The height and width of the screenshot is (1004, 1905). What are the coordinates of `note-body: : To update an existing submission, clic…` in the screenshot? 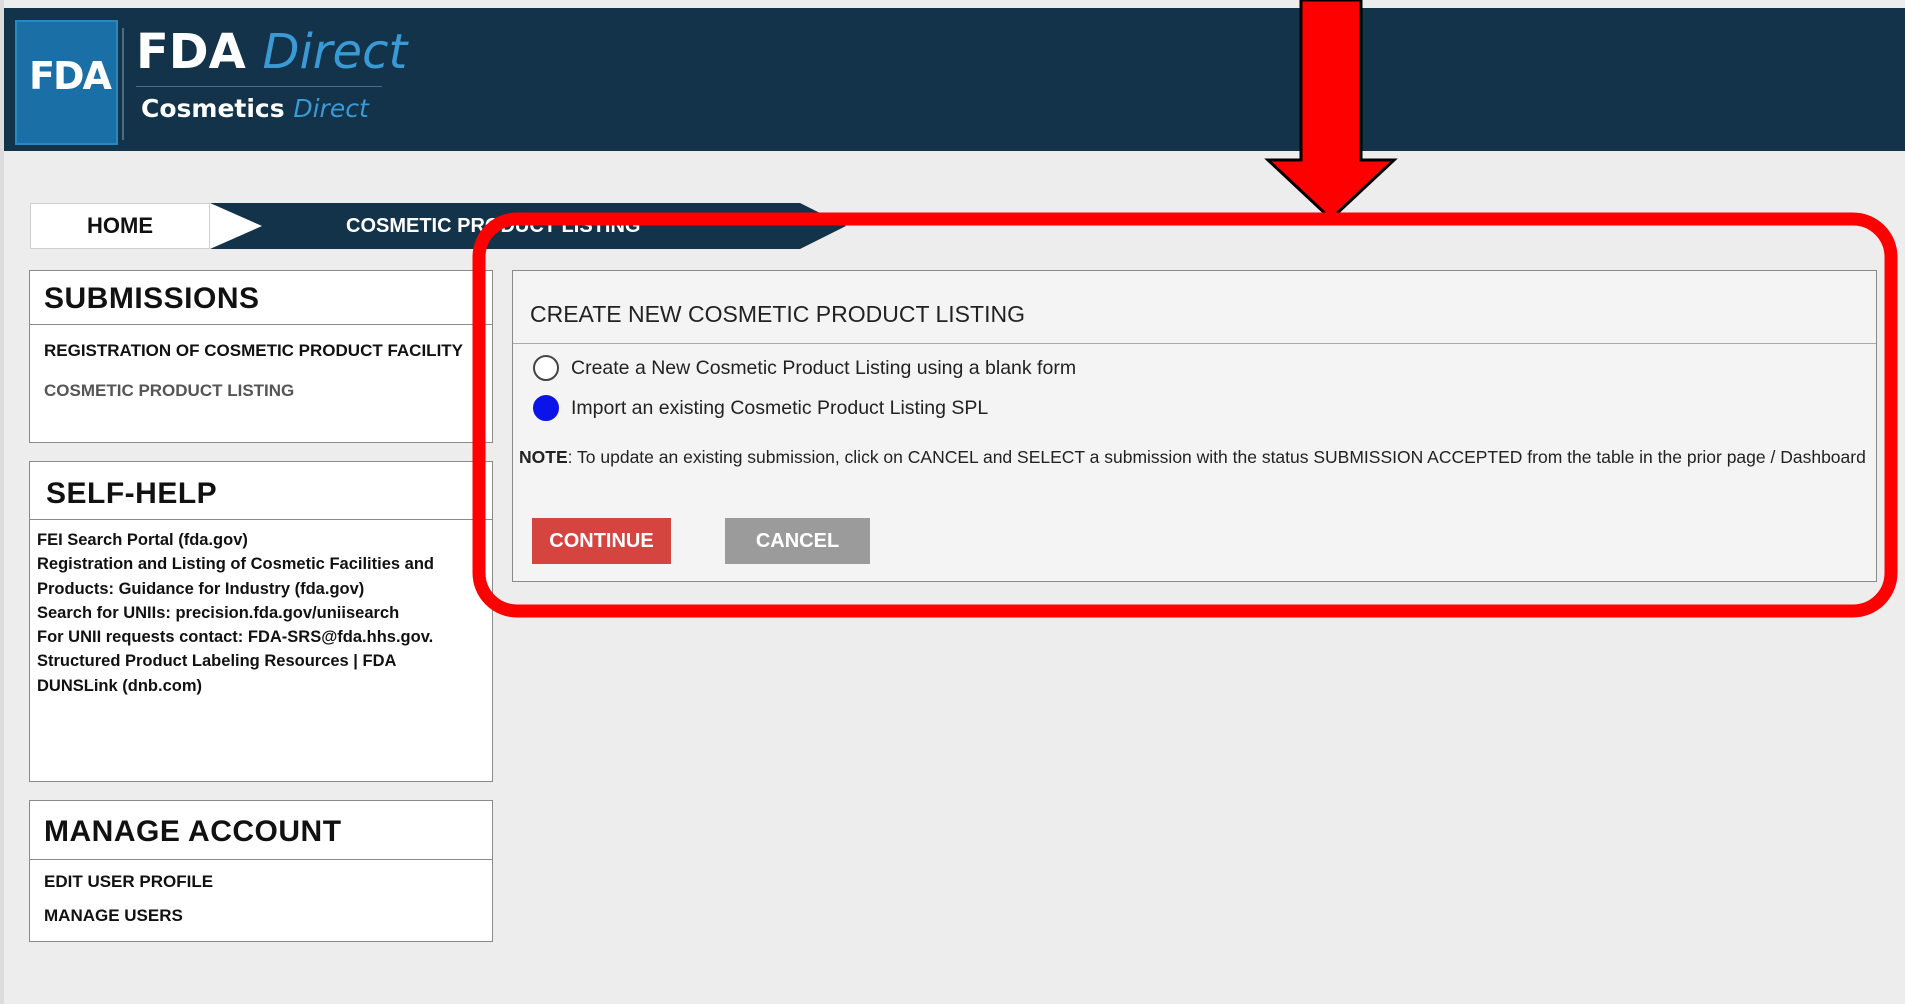 It's located at (1216, 457).